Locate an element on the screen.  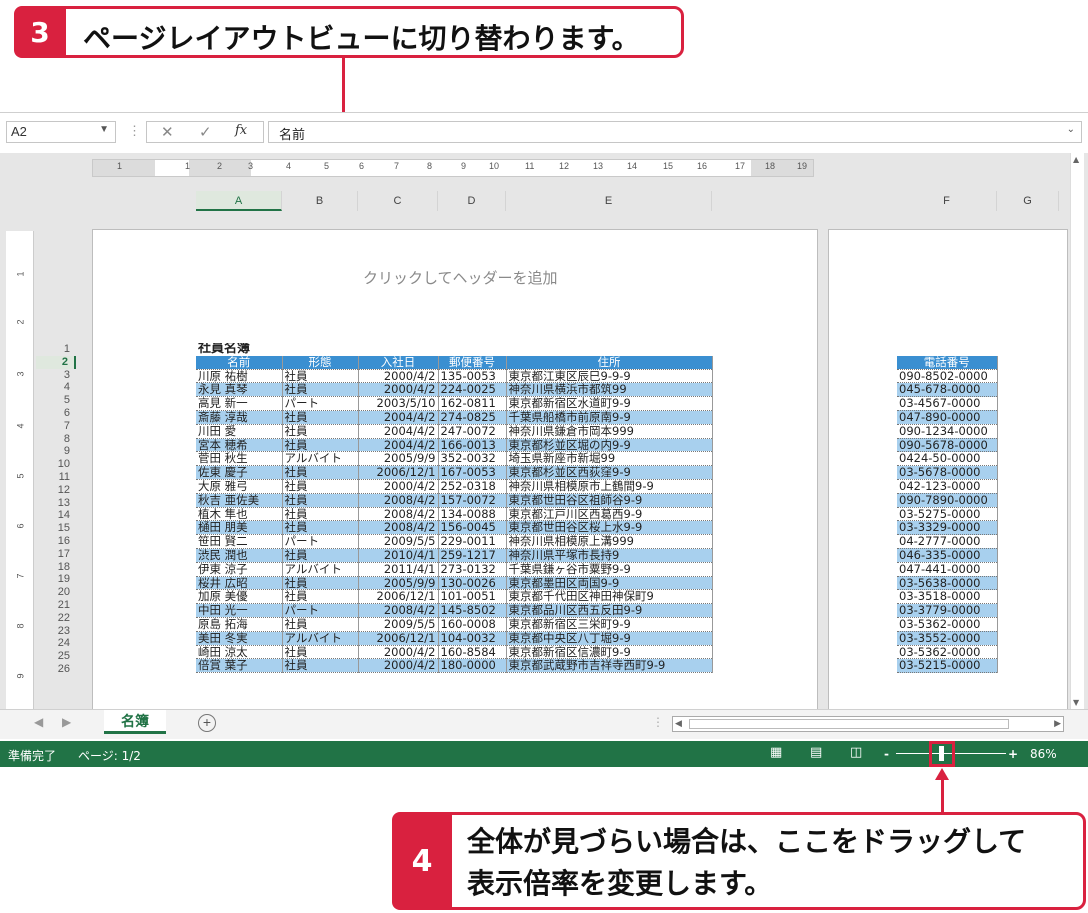
table-cell: 104-0032 is located at coordinates (472, 638).